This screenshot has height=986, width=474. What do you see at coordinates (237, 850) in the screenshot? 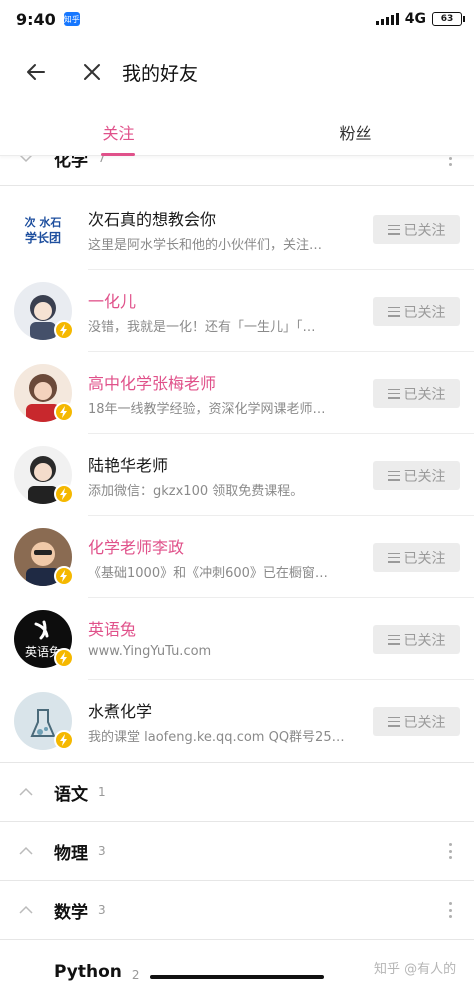
I see `group-header-physics: 物理 3` at bounding box center [237, 850].